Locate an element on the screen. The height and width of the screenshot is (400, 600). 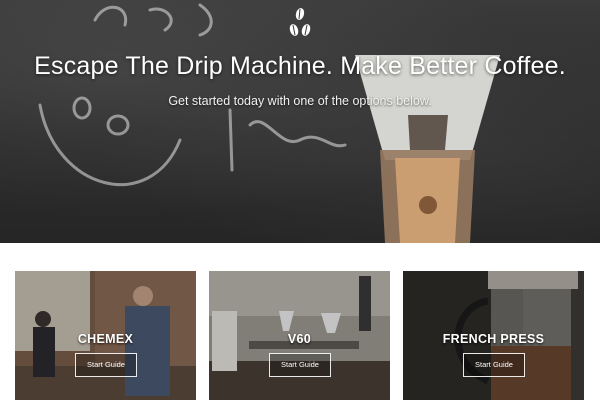
coffee-beans-icon is located at coordinates (300, 22).